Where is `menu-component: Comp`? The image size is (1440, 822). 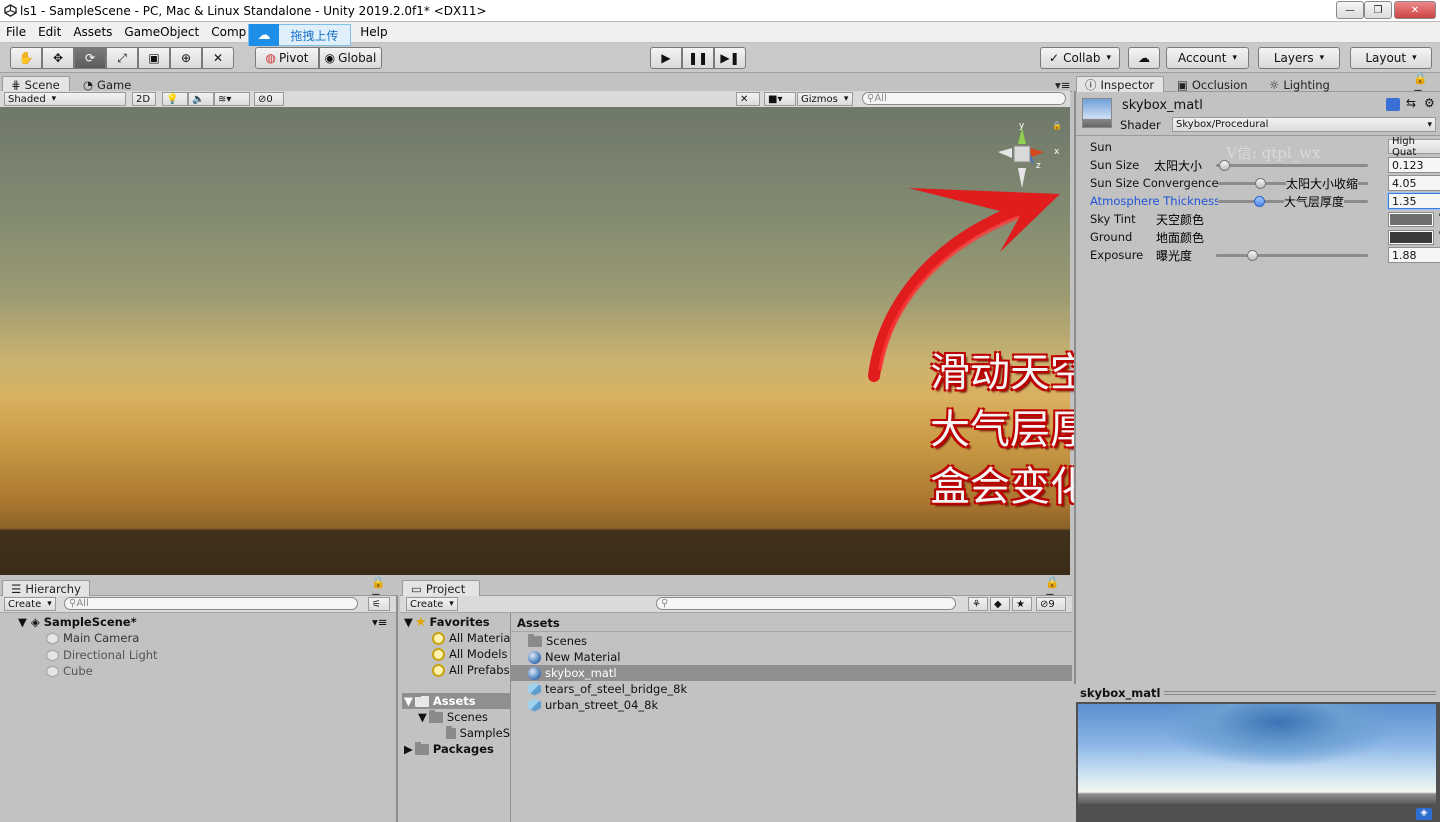
menu-component: Comp is located at coordinates (228, 32).